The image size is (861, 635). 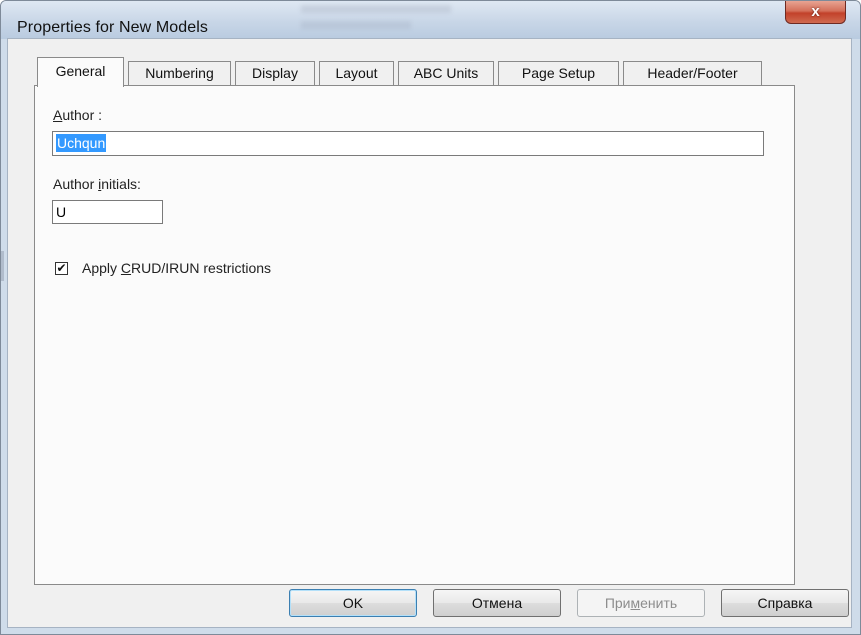 I want to click on cancel-button: Отмена, so click(x=497, y=603).